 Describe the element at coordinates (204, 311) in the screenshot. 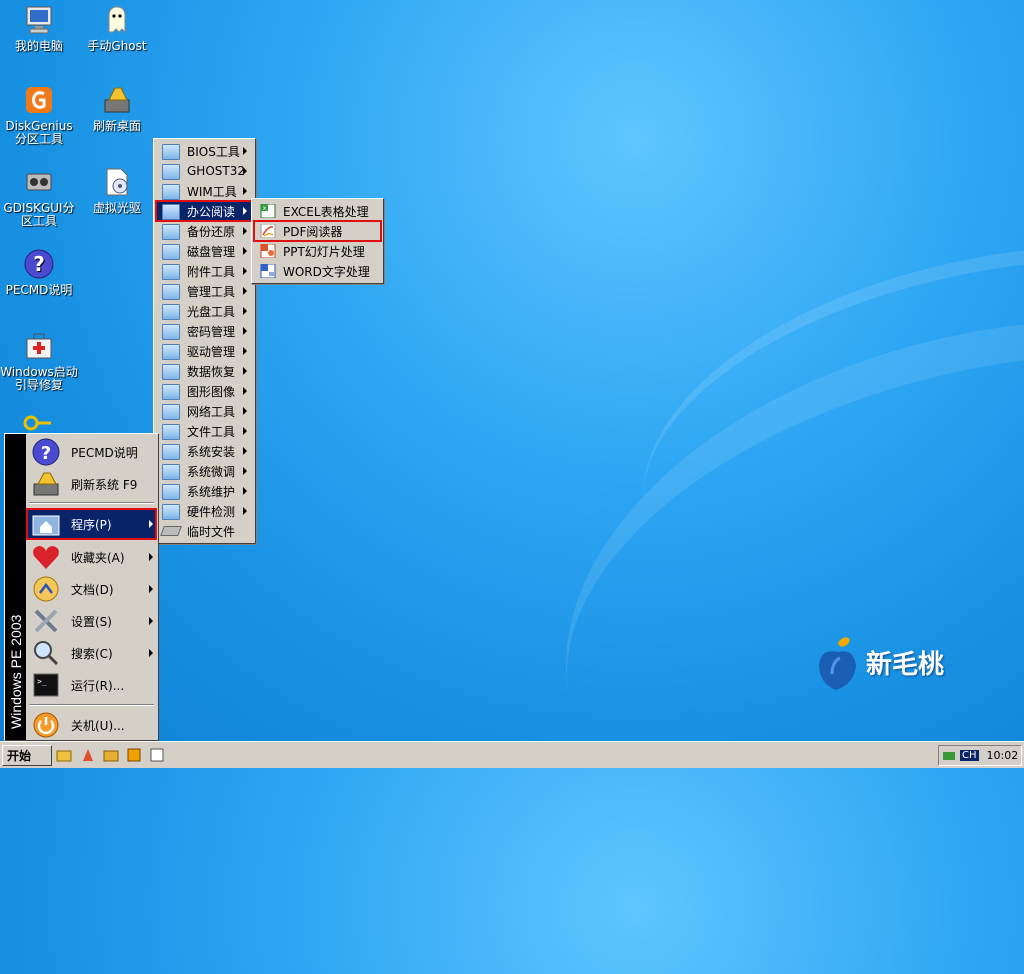

I see `menu-item-cd-tools: 光盘工具` at that location.